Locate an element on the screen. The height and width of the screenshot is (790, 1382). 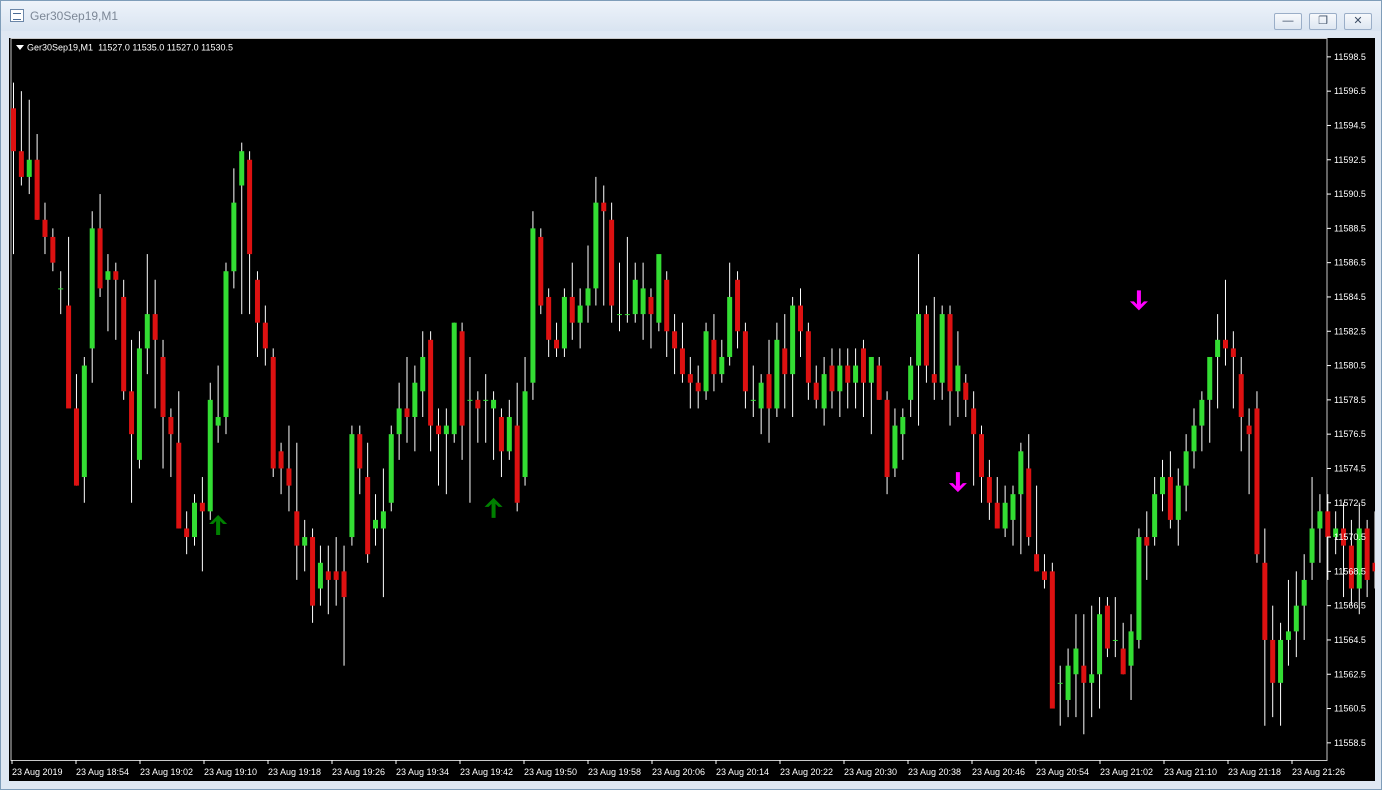
time-tick-label: 23 Aug 21:18 is located at coordinates (1254, 772).